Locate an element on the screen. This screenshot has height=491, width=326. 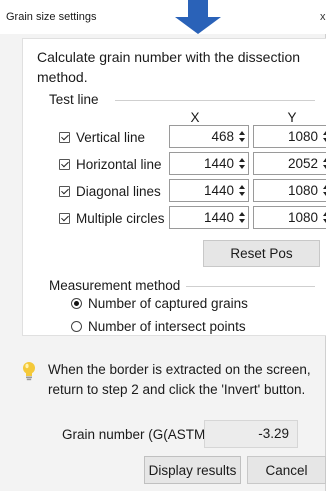
grain-number-value: -3.29 is located at coordinates (251, 434).